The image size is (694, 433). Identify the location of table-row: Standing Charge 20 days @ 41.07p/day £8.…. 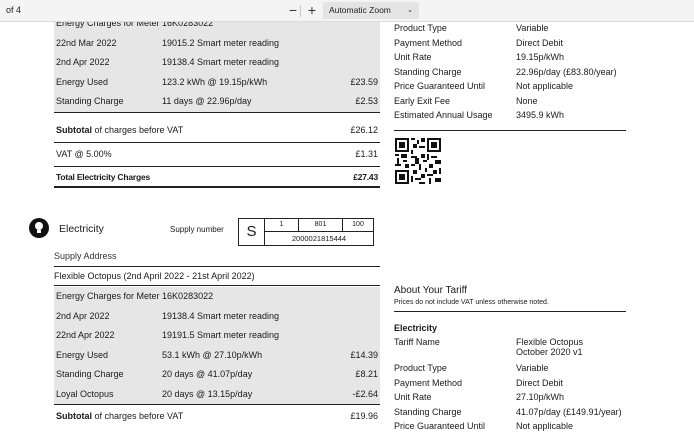
(217, 375).